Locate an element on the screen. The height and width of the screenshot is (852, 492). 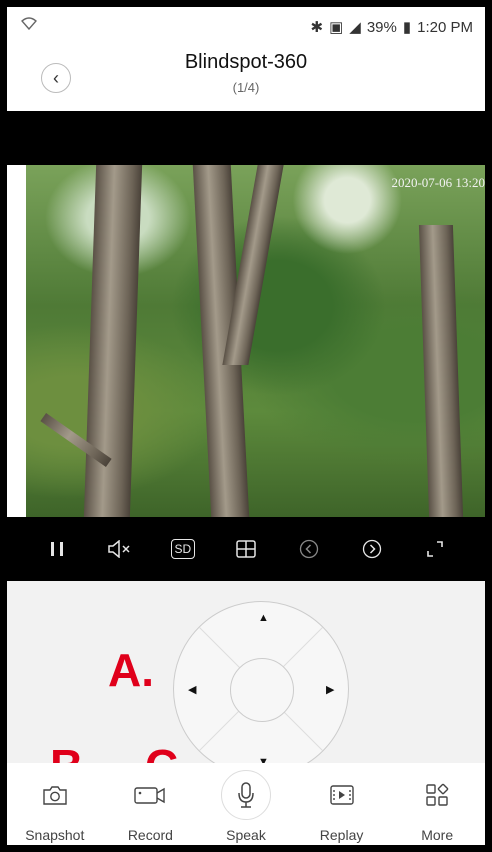
bottom-toolbar: Snapshot Record Speak Replay More is located at coordinates (246, 804).